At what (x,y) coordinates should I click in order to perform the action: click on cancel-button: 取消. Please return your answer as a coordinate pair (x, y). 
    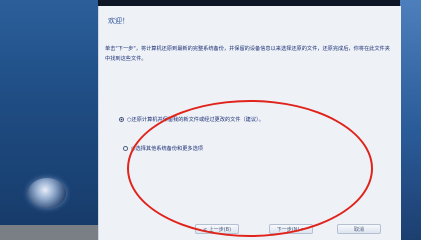
    Looking at the image, I should click on (359, 229).